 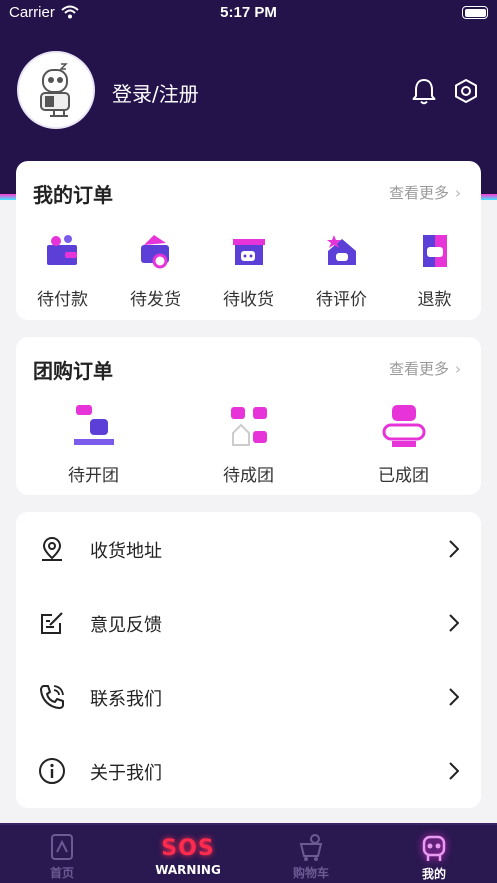 I want to click on tab-cart: 购物车, so click(x=311, y=854).